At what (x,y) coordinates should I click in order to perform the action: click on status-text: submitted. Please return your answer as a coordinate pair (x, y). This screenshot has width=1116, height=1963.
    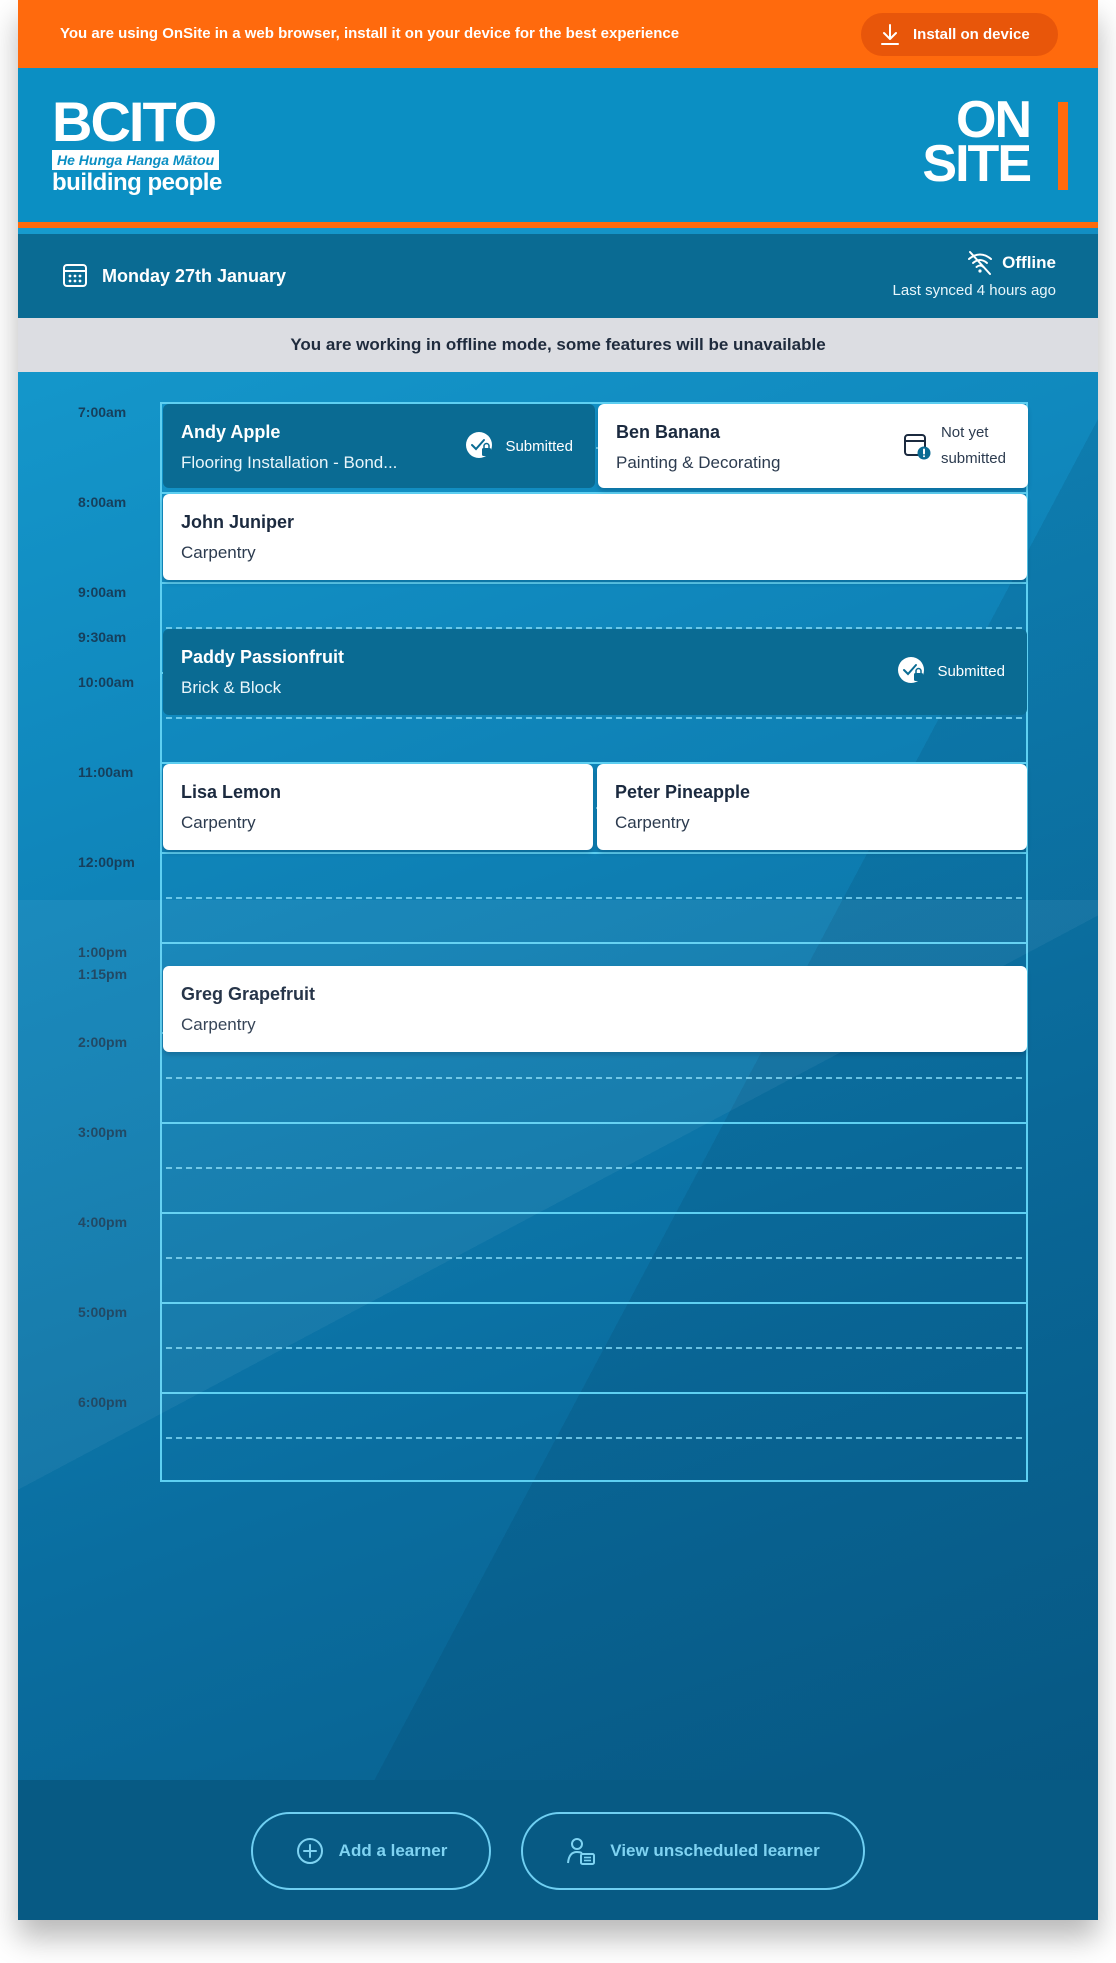
    Looking at the image, I should click on (973, 458).